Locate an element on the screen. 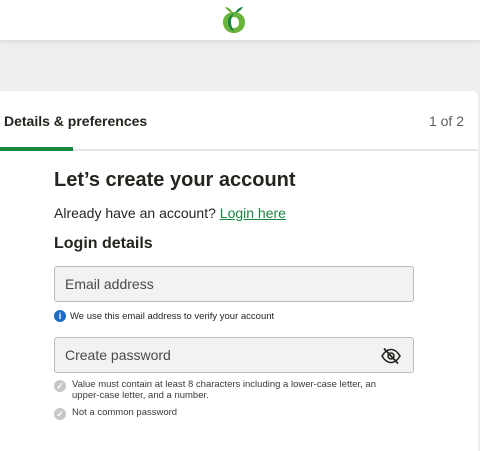 The height and width of the screenshot is (451, 480). section-title: Login details is located at coordinates (103, 243).